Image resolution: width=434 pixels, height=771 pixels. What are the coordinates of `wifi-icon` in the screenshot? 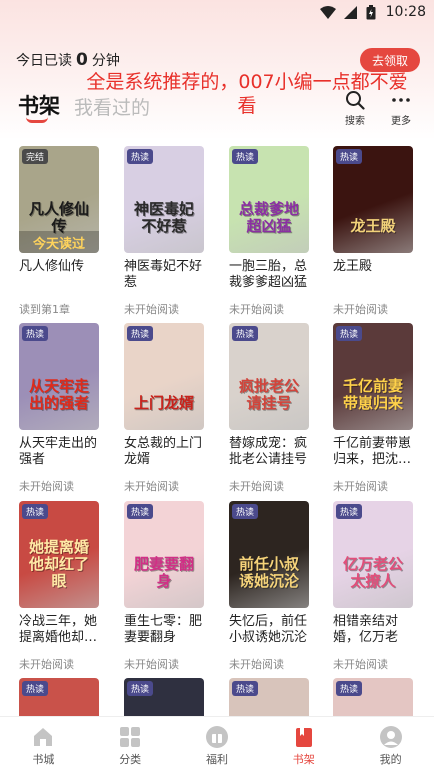 It's located at (328, 12).